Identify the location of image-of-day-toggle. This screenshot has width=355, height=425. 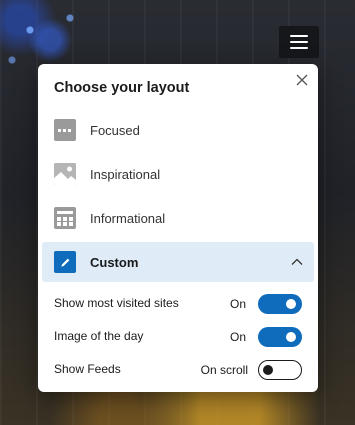
(280, 337).